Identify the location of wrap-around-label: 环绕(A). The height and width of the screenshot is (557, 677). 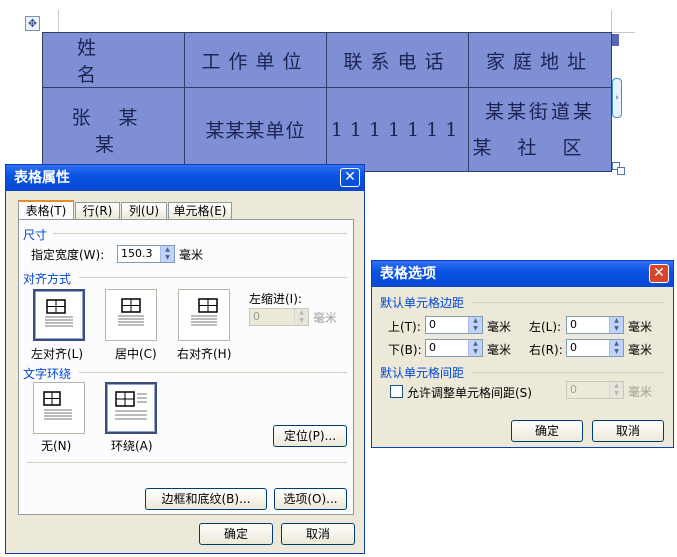
(132, 446).